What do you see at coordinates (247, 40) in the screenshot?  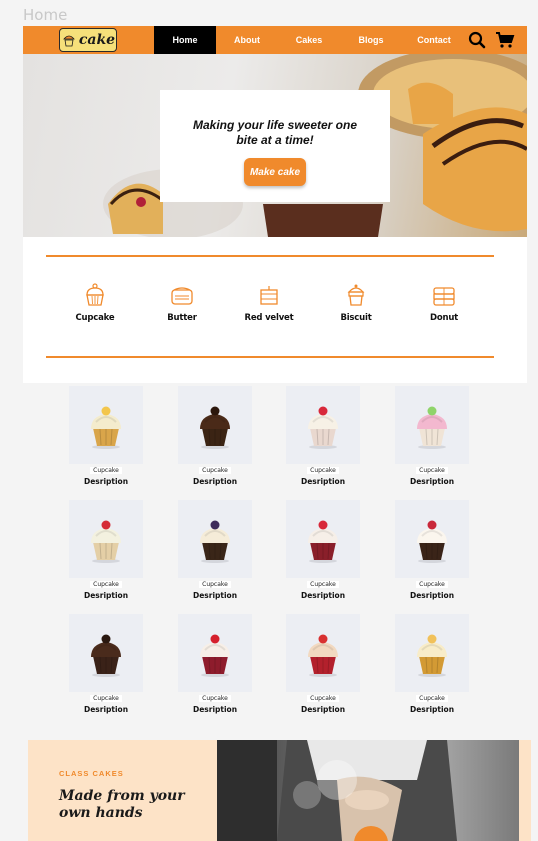 I see `nav-about: About` at bounding box center [247, 40].